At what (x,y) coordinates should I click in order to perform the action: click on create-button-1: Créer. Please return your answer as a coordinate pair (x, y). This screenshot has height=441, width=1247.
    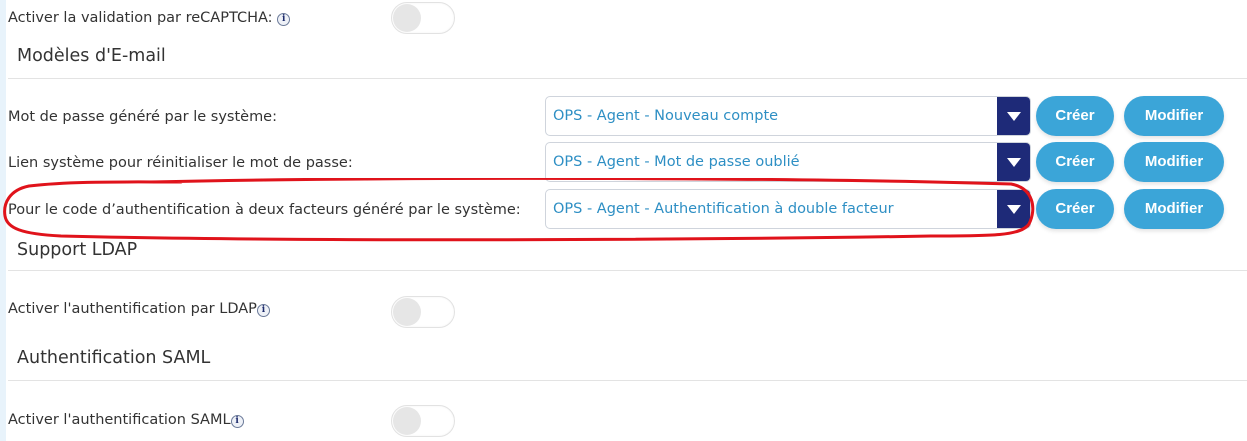
    Looking at the image, I should click on (1075, 116).